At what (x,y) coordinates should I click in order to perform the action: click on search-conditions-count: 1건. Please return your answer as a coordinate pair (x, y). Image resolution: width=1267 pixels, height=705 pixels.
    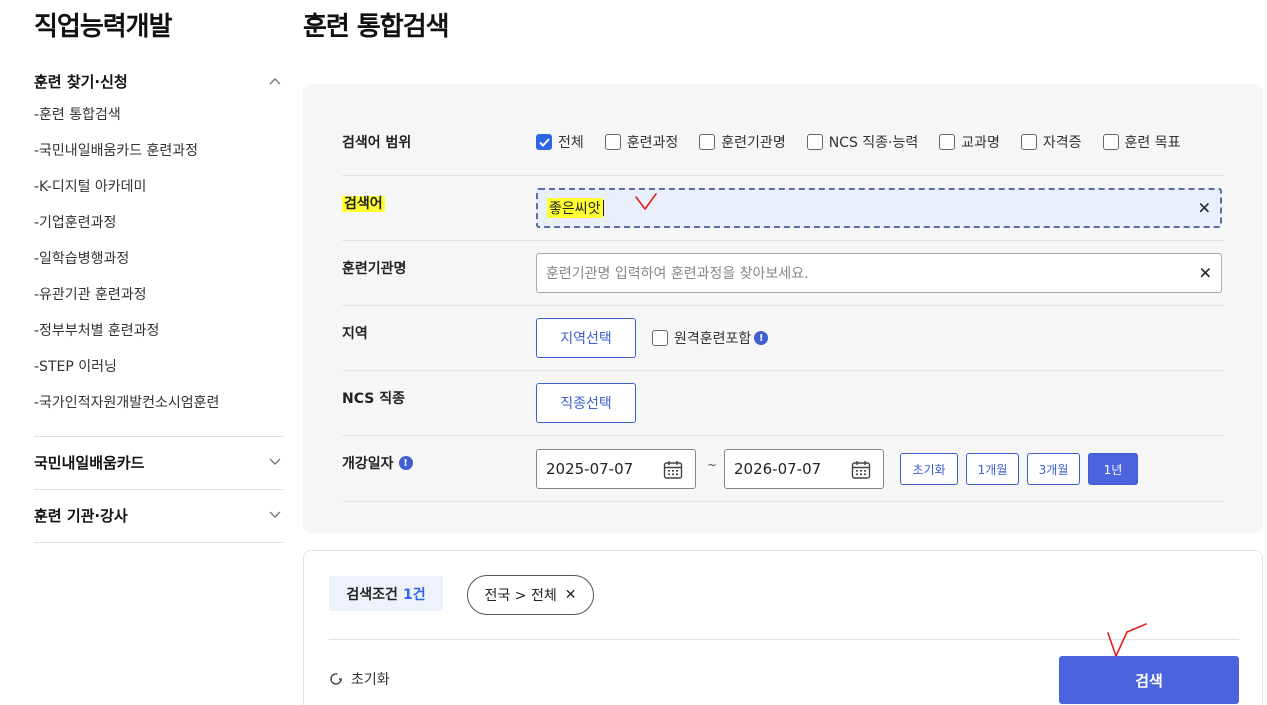
    Looking at the image, I should click on (414, 594).